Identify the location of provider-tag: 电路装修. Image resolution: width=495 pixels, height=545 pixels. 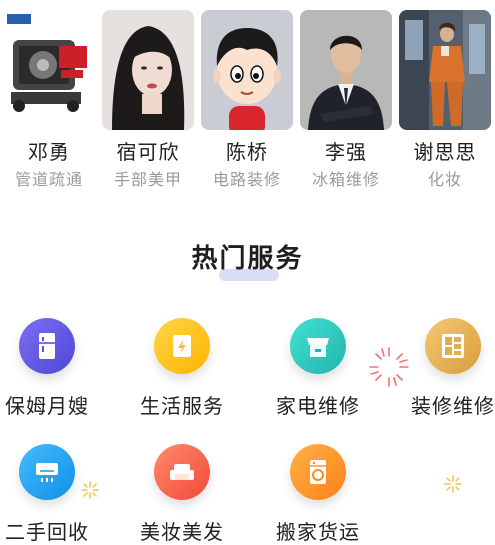
(246, 179).